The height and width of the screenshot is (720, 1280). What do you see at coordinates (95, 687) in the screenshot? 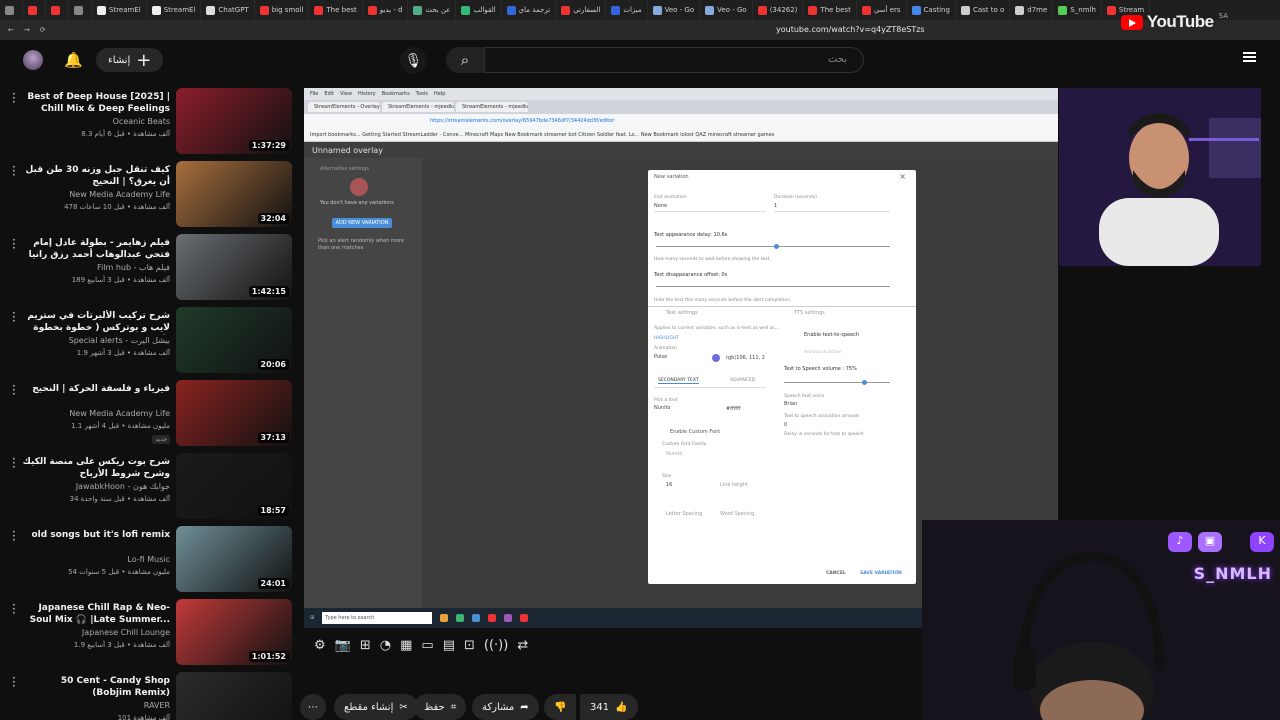
I see `video-title: 50 Cent - Candy Shop (Bobjim Remix)` at bounding box center [95, 687].